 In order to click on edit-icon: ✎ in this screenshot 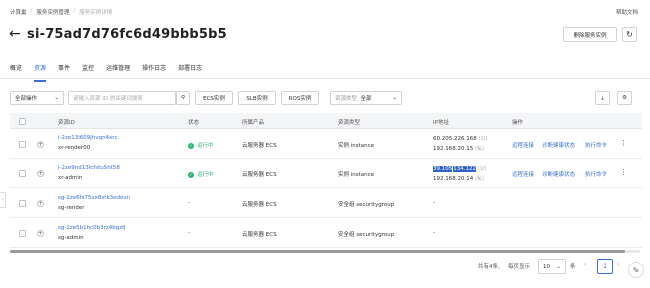, I will do `click(636, 270)`.